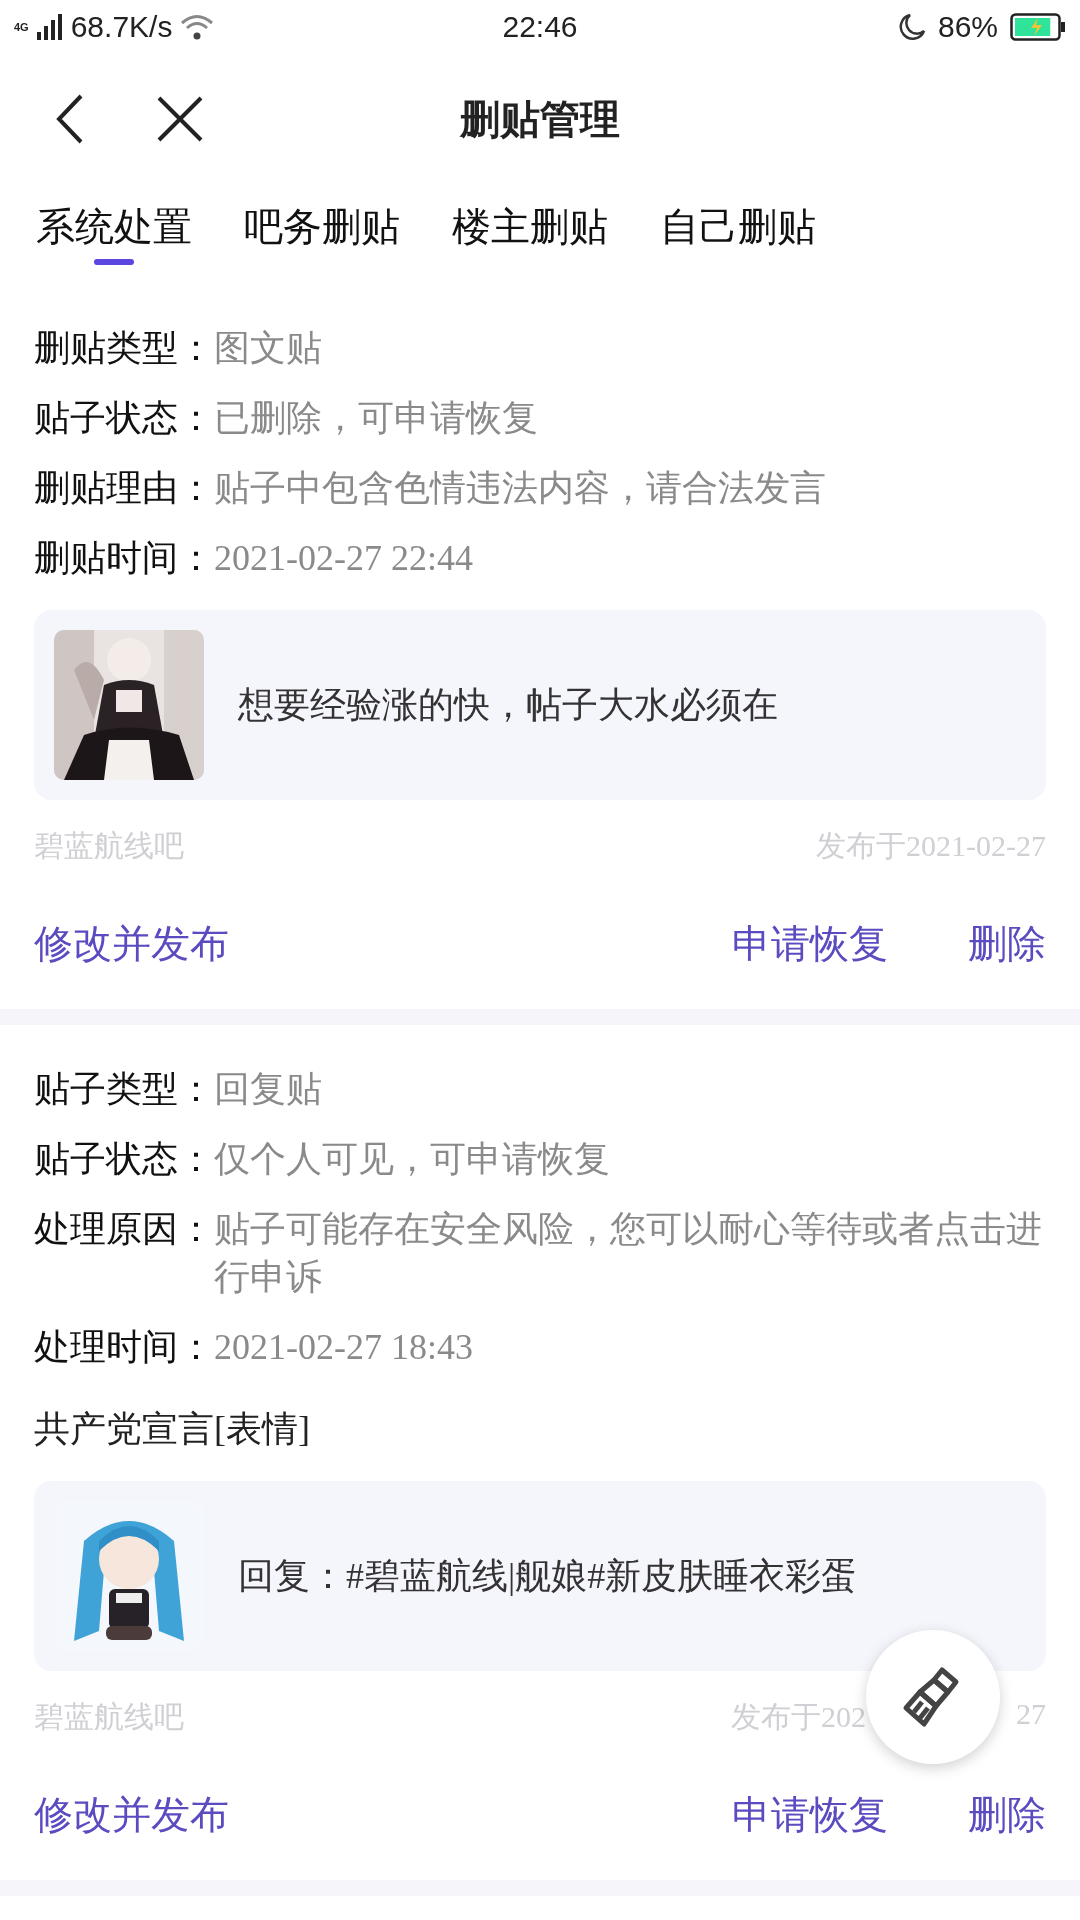 The width and height of the screenshot is (1080, 1920). I want to click on field-value: 2021-02-27 18:43, so click(344, 1347).